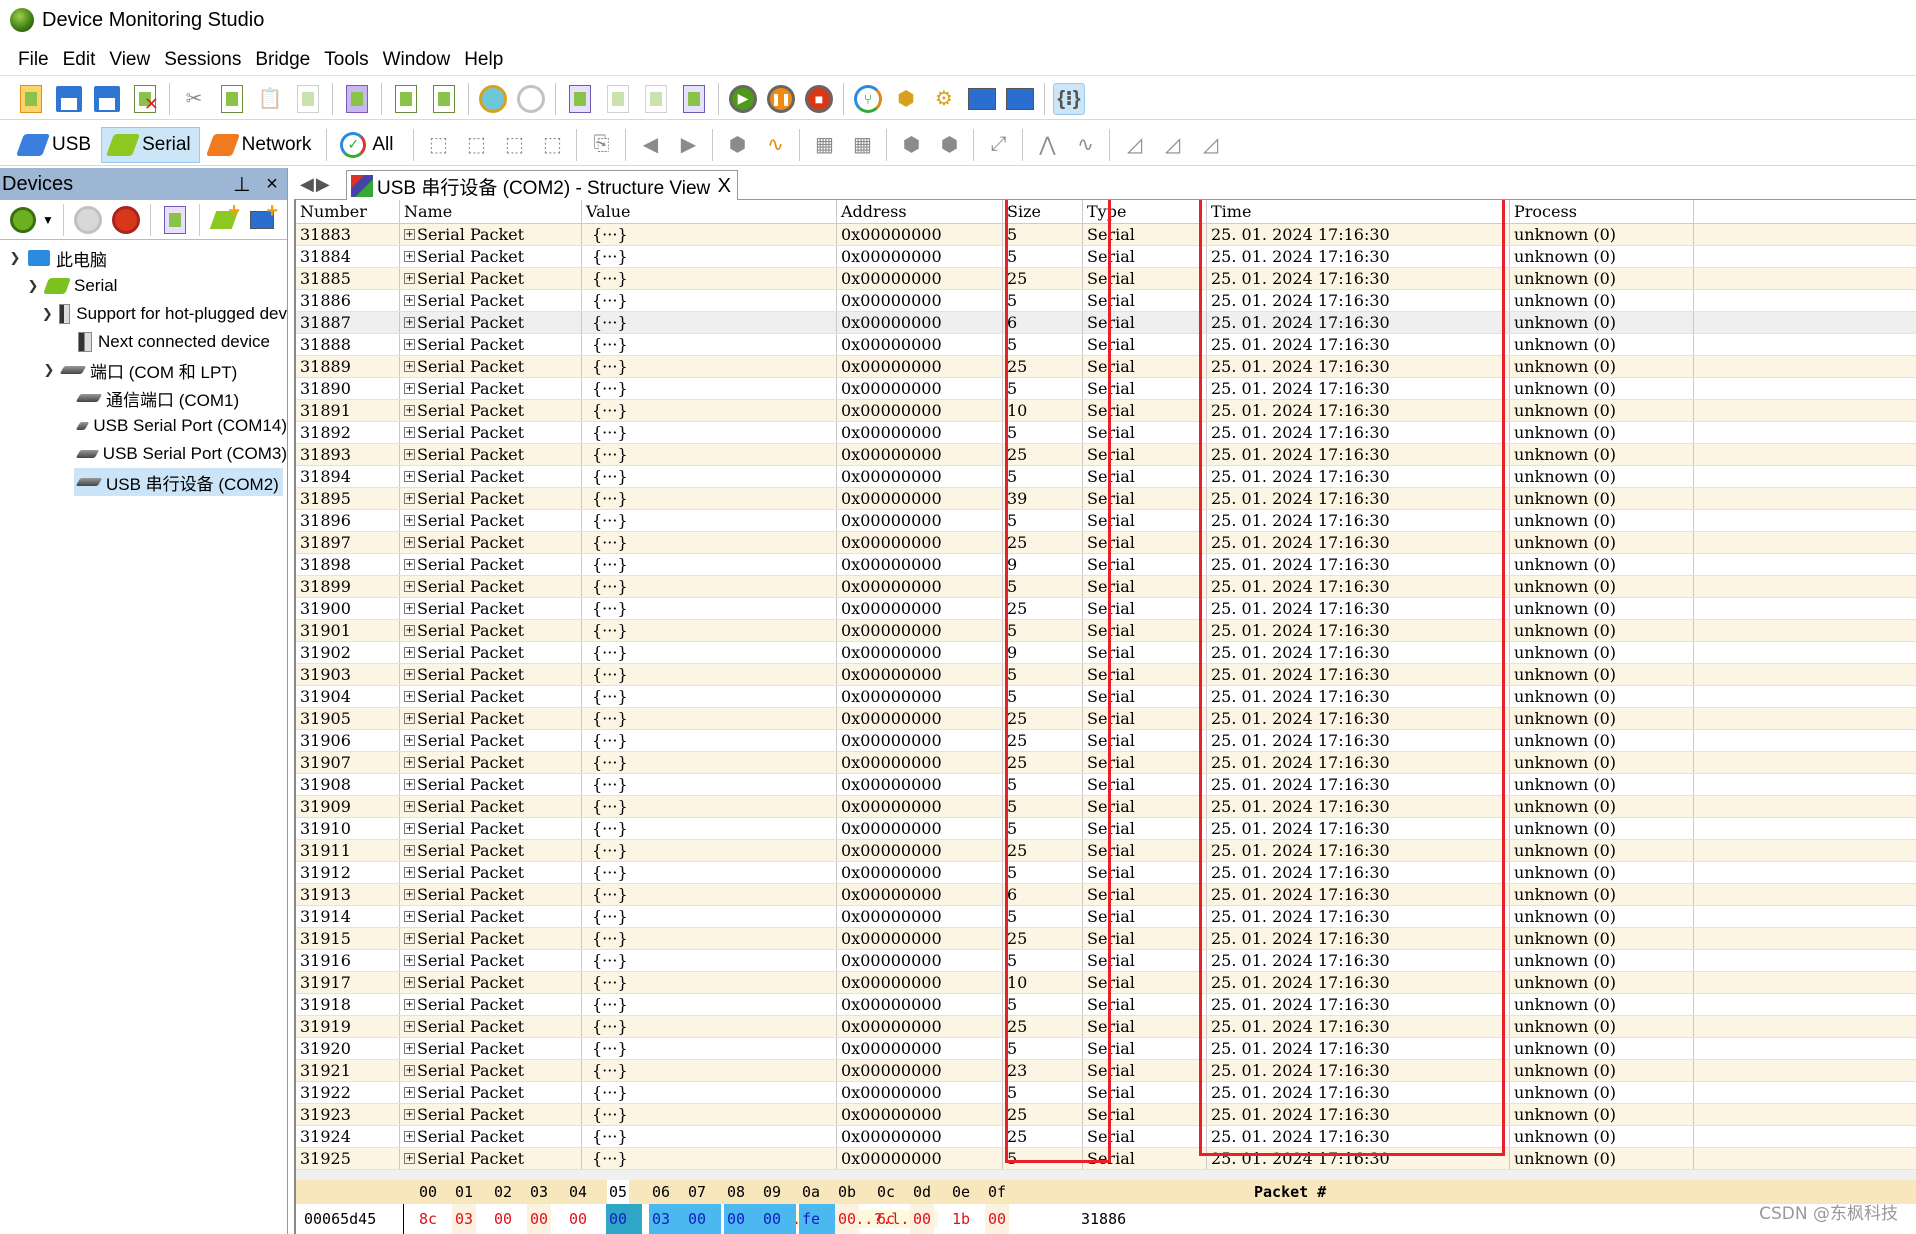 Image resolution: width=1916 pixels, height=1234 pixels. I want to click on log-pause-icon, so click(618, 99).